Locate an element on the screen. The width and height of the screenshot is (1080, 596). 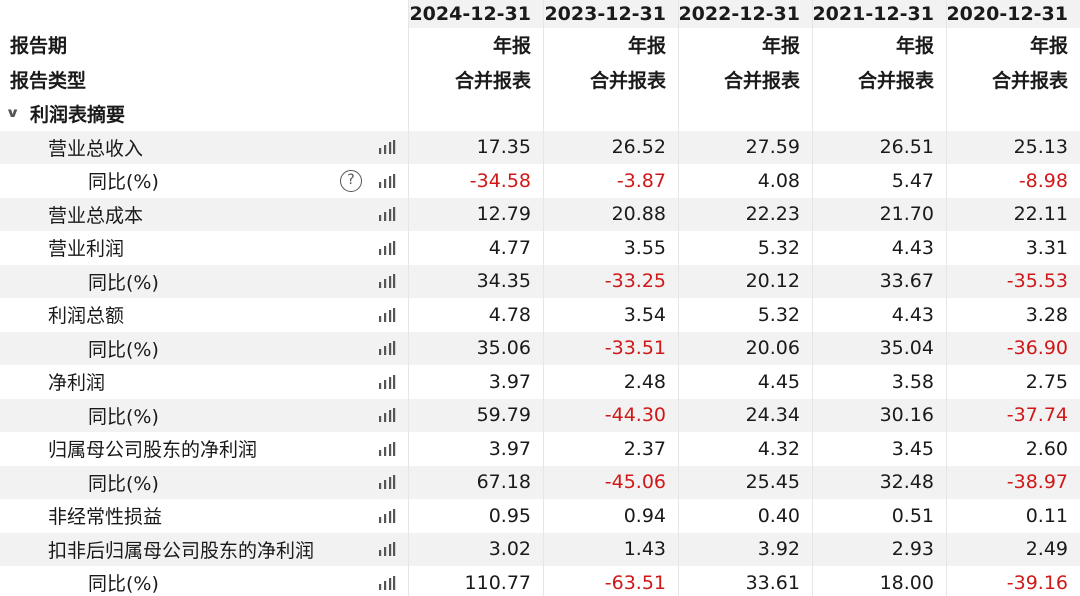
header-date-2023: 2023-12-31 is located at coordinates (610, 14).